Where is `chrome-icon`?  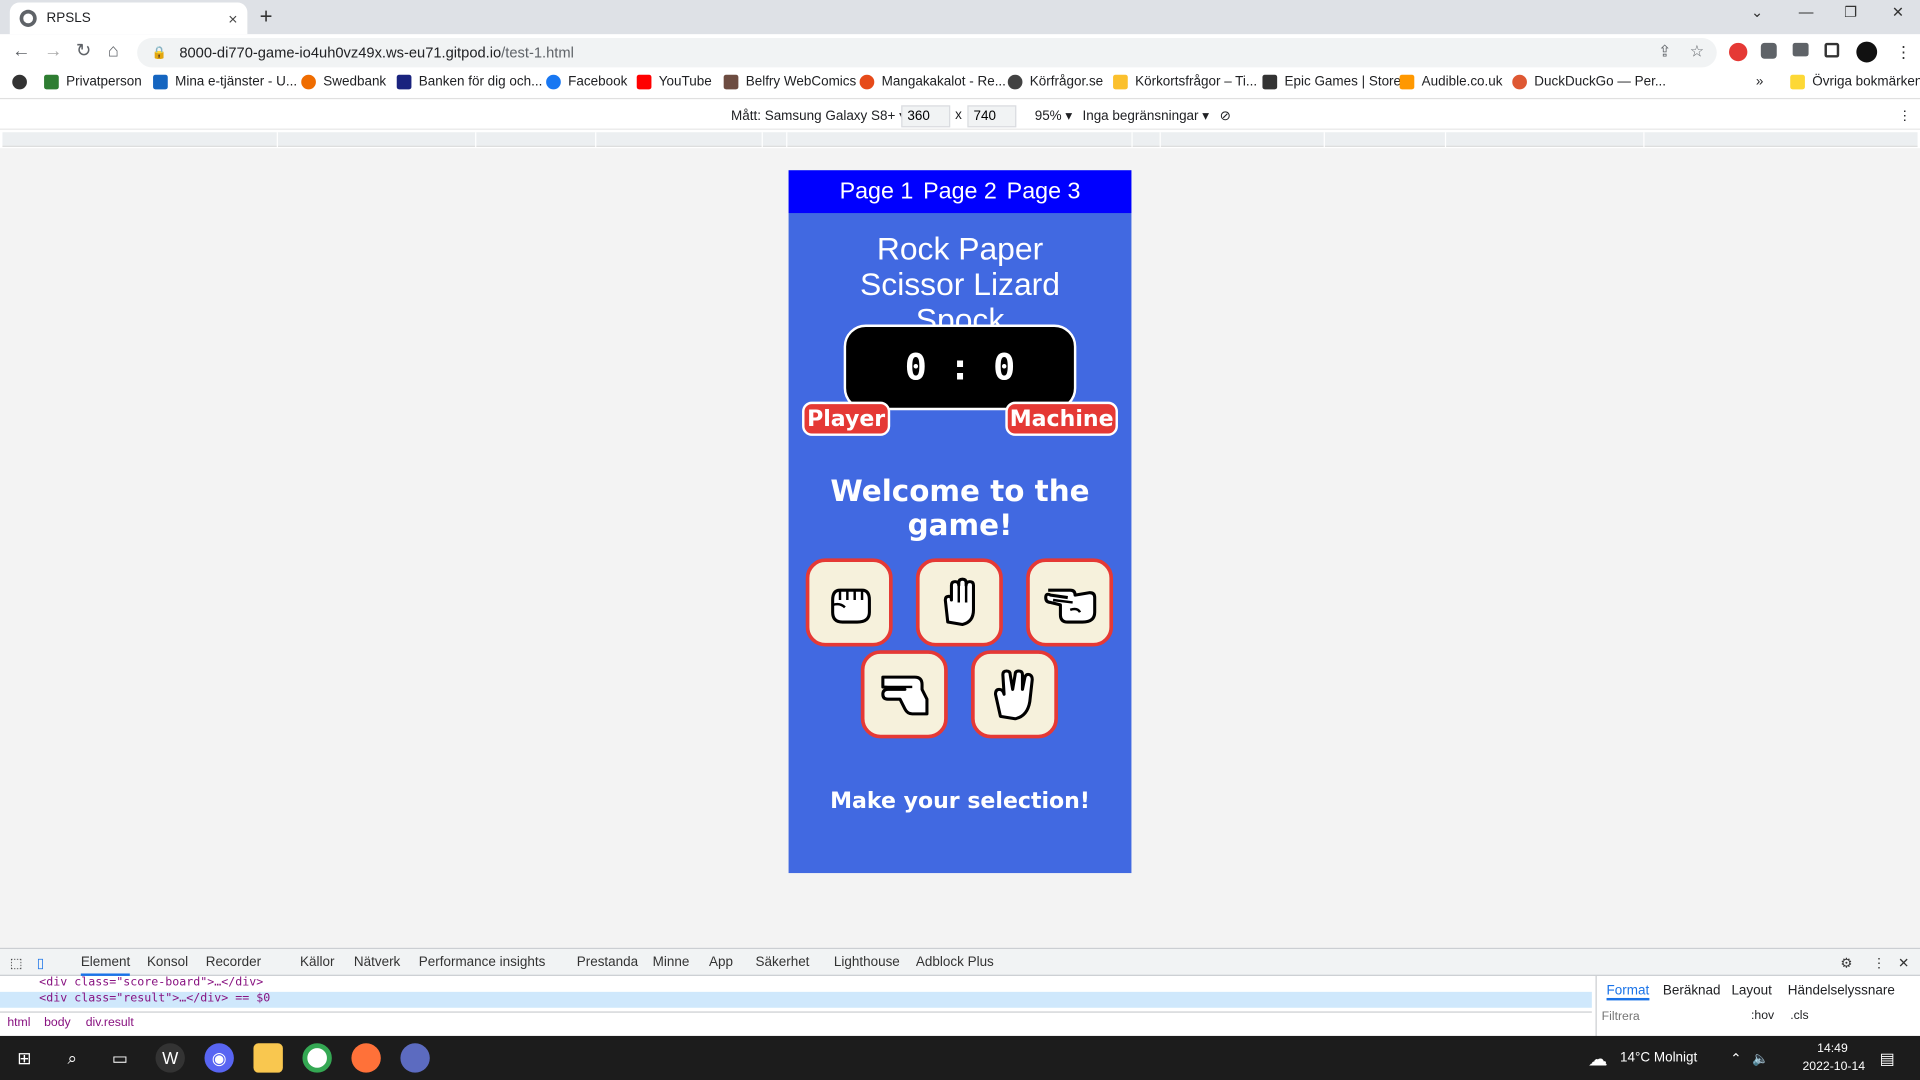
chrome-icon is located at coordinates (317, 1058).